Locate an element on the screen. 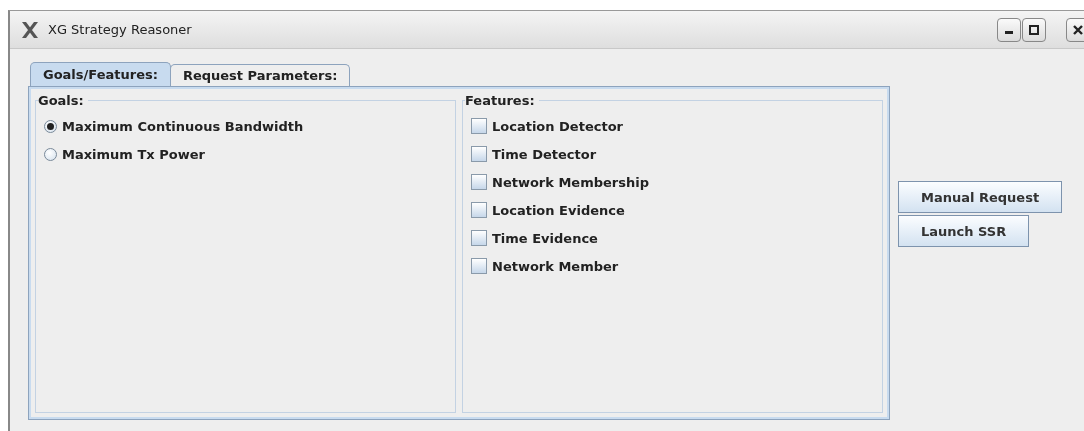 The height and width of the screenshot is (431, 1084). maximize-button is located at coordinates (1034, 29).